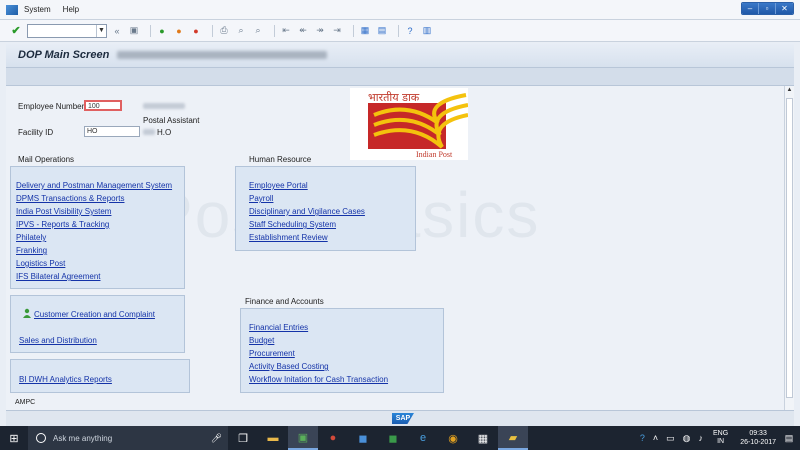 The image size is (800, 450). I want to click on command-field: ▼, so click(67, 30).